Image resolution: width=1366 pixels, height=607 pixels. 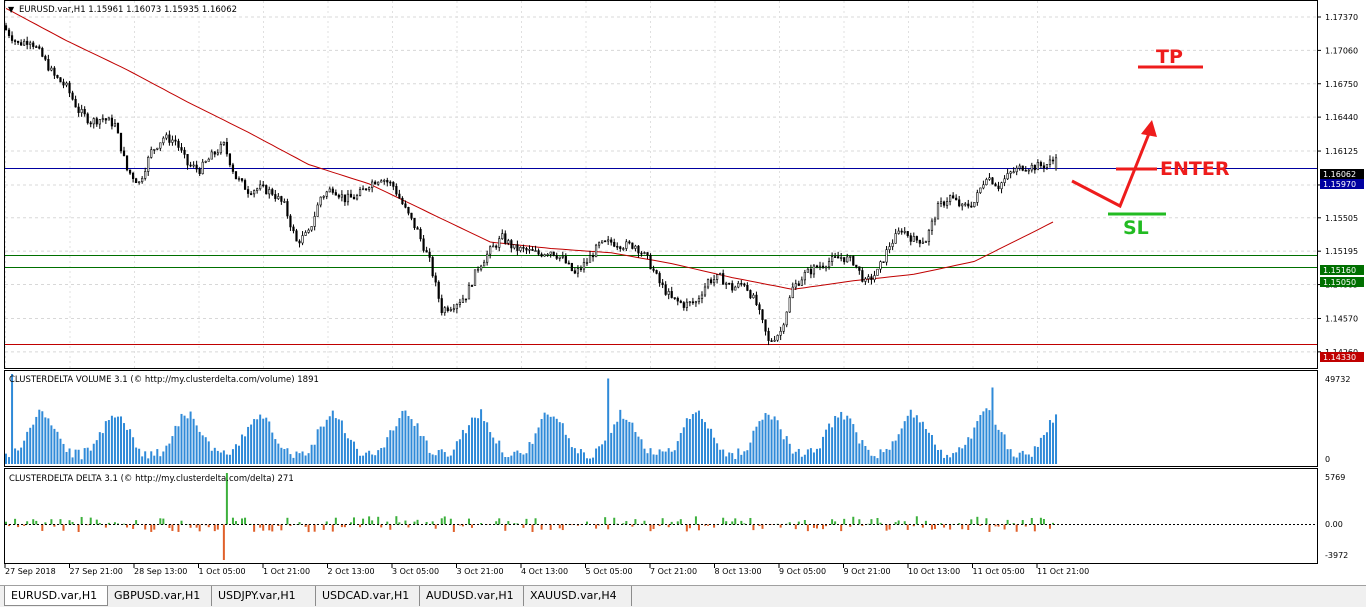 What do you see at coordinates (1195, 169) in the screenshot?
I see `enter-label: ENTER` at bounding box center [1195, 169].